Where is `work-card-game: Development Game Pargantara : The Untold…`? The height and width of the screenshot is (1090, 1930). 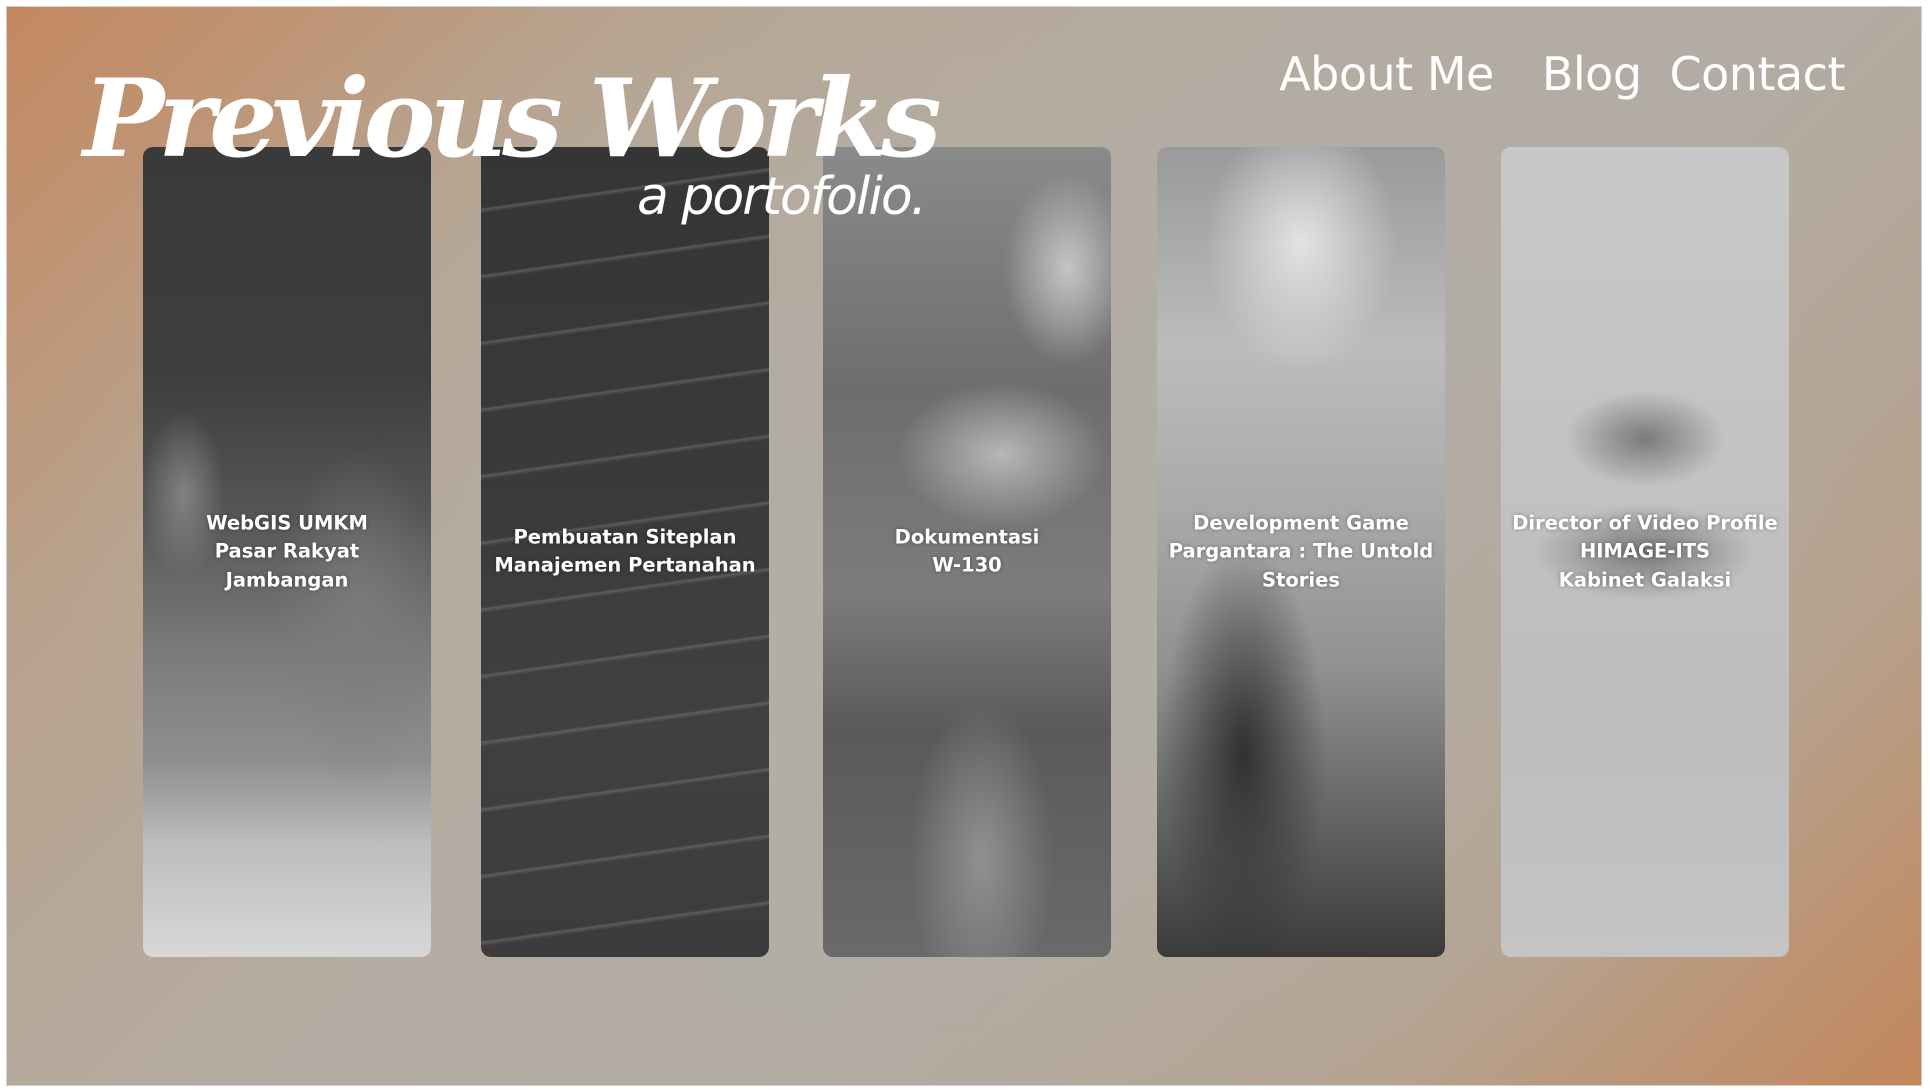
work-card-game: Development Game Pargantara : The Untold… is located at coordinates (1301, 552).